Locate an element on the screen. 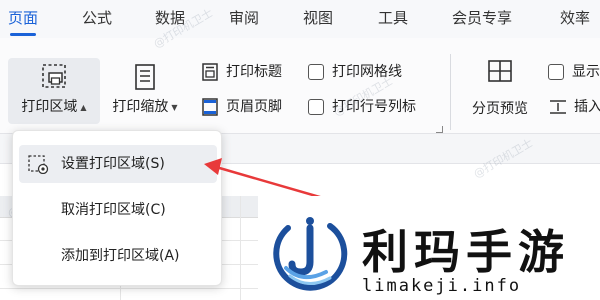  tab-tools: 工具 is located at coordinates (393, 19).